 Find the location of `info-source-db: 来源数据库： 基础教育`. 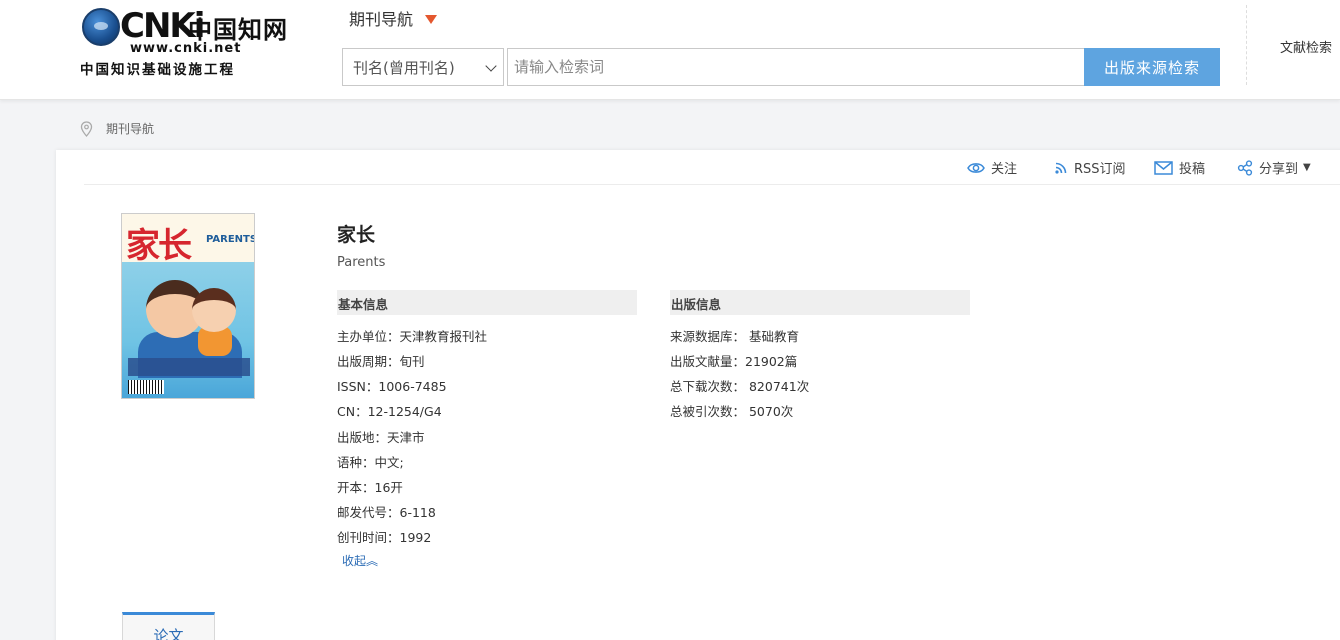

info-source-db: 来源数据库： 基础教育 is located at coordinates (734, 336).